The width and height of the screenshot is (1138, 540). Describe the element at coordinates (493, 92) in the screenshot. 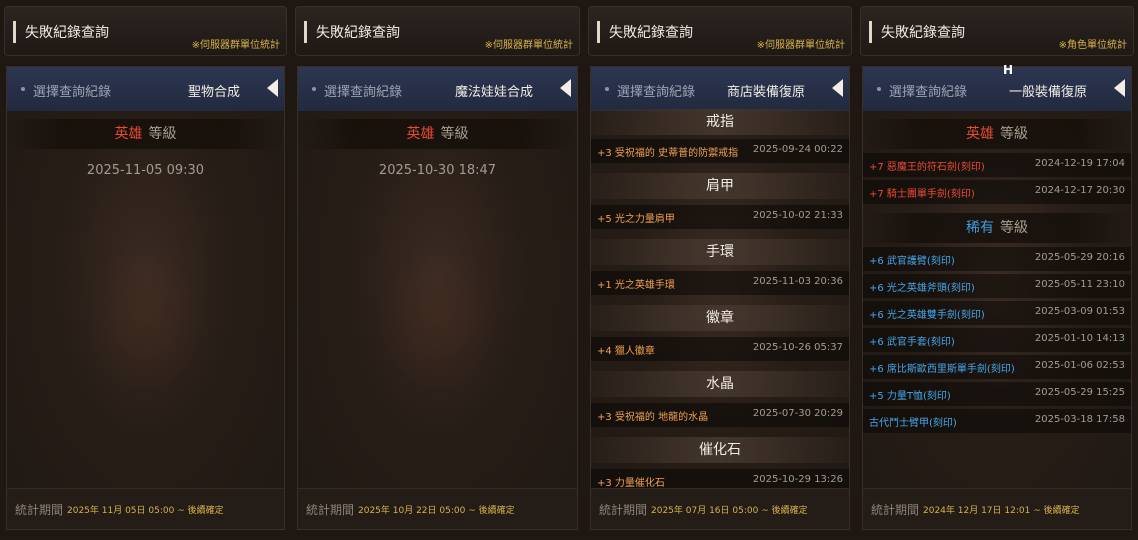

I see `selected-record-type: 魔法娃娃合成` at that location.